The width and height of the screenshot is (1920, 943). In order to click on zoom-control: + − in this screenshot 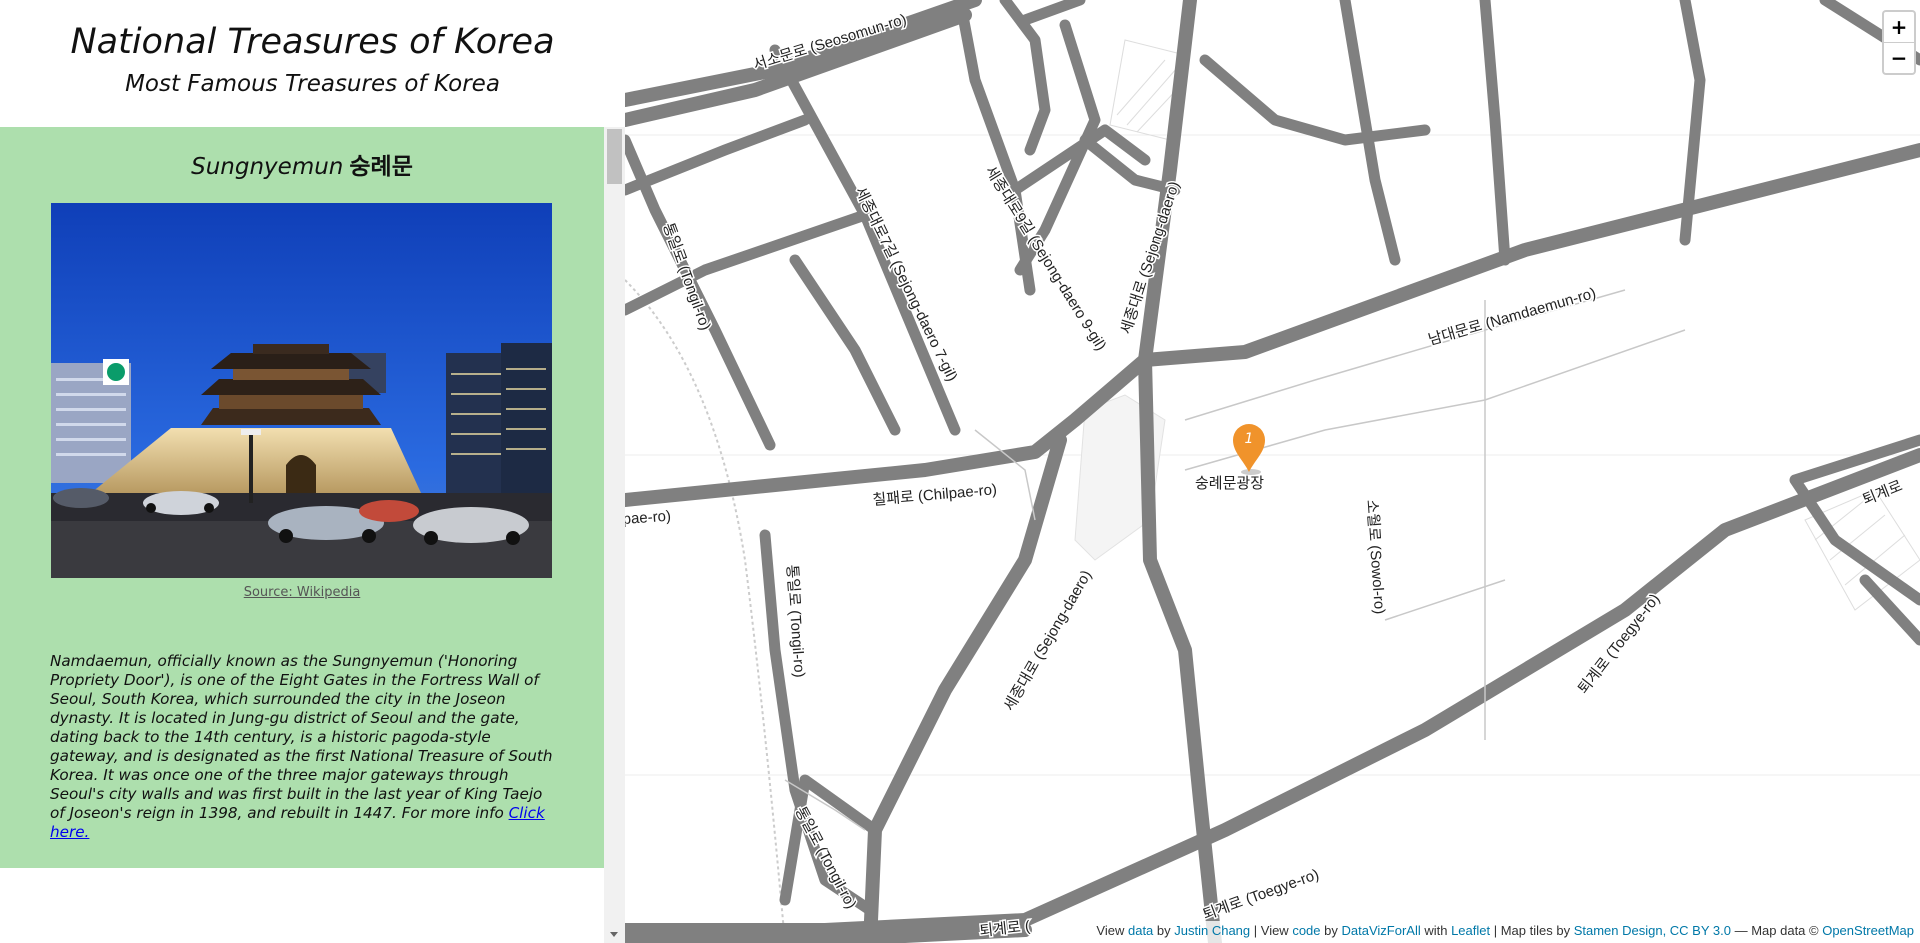, I will do `click(1899, 42)`.